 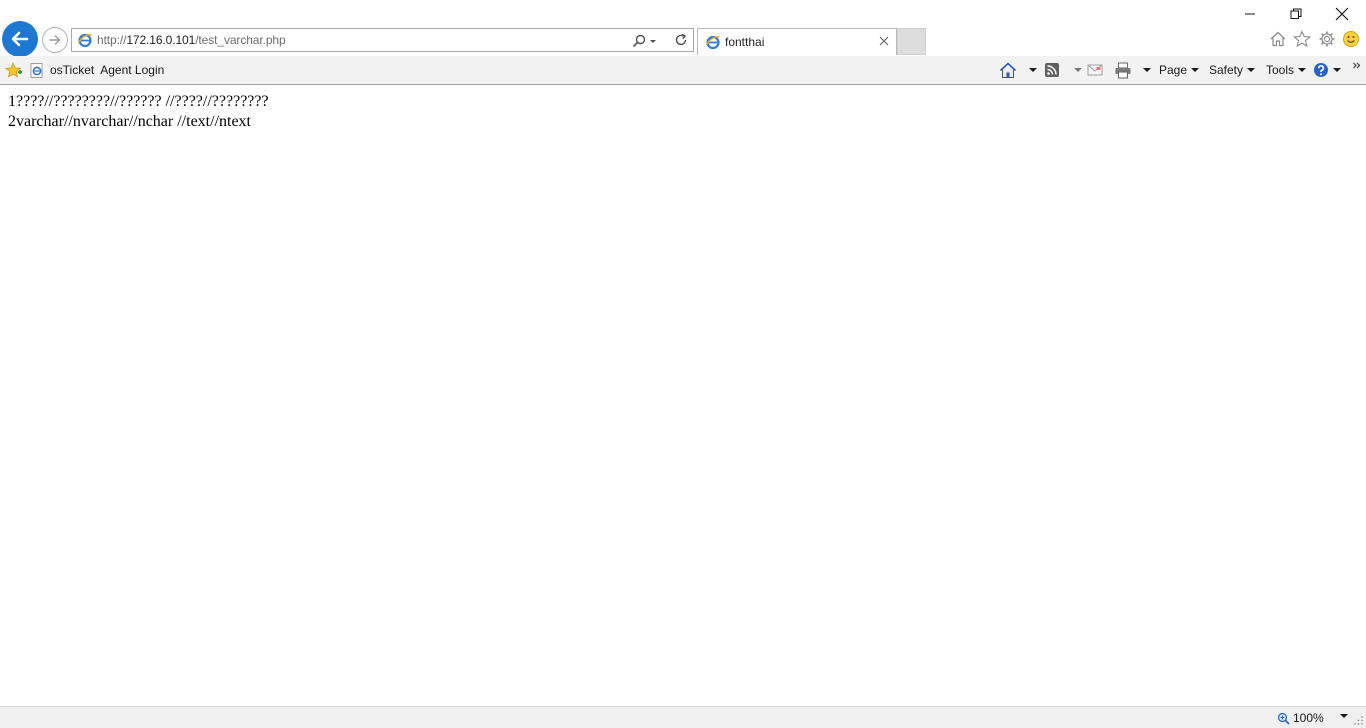 I want to click on chevron-more-icon, so click(x=1357, y=65).